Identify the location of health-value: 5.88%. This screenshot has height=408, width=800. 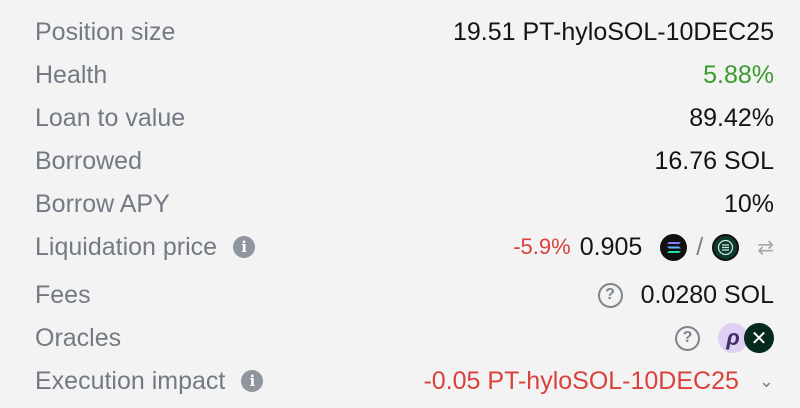
(738, 74).